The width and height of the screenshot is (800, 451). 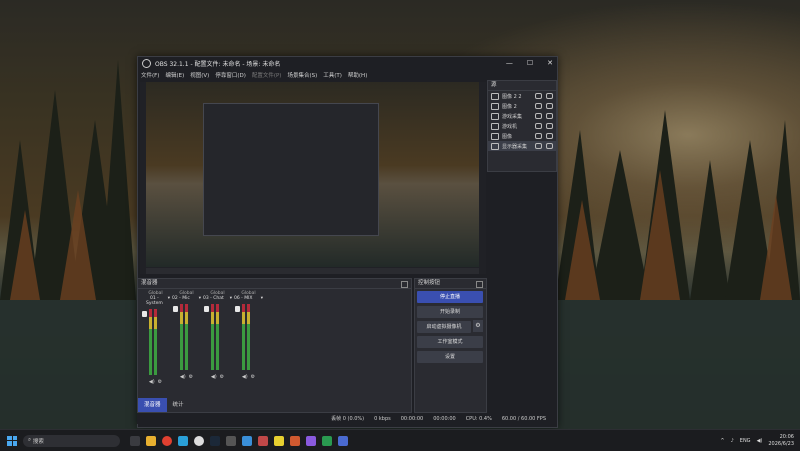 What do you see at coordinates (450, 297) in the screenshot?
I see `stop-stream-button: 停止直播` at bounding box center [450, 297].